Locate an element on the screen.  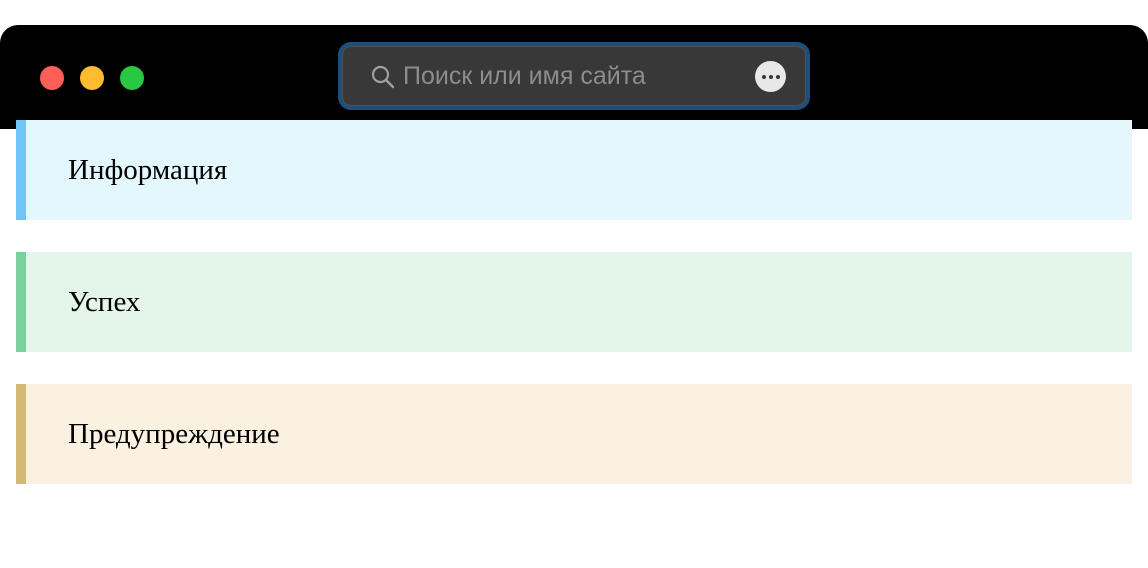
alert-info-text: Информация is located at coordinates (148, 169).